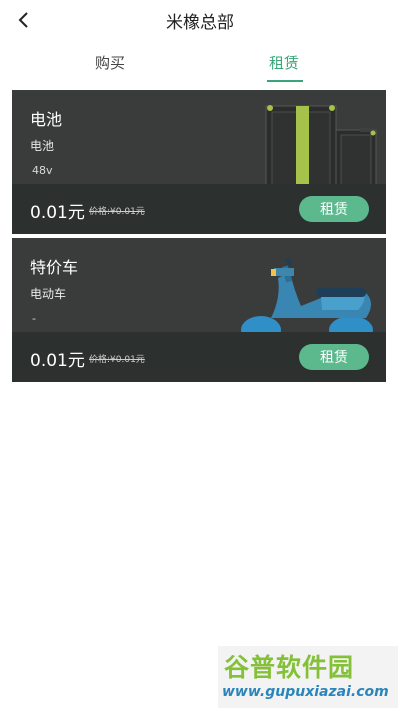 The width and height of the screenshot is (400, 711). I want to click on scooter-illustration, so click(307, 295).